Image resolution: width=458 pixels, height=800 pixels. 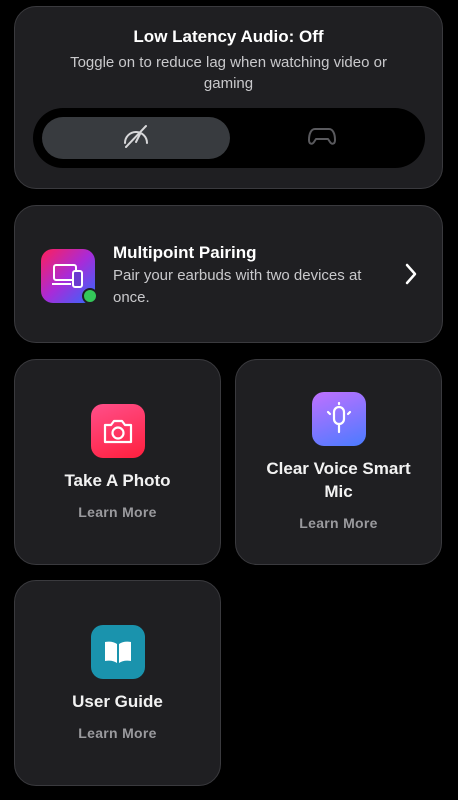 What do you see at coordinates (117, 462) in the screenshot?
I see `take-photo-tile: Take A Photo Learn More` at bounding box center [117, 462].